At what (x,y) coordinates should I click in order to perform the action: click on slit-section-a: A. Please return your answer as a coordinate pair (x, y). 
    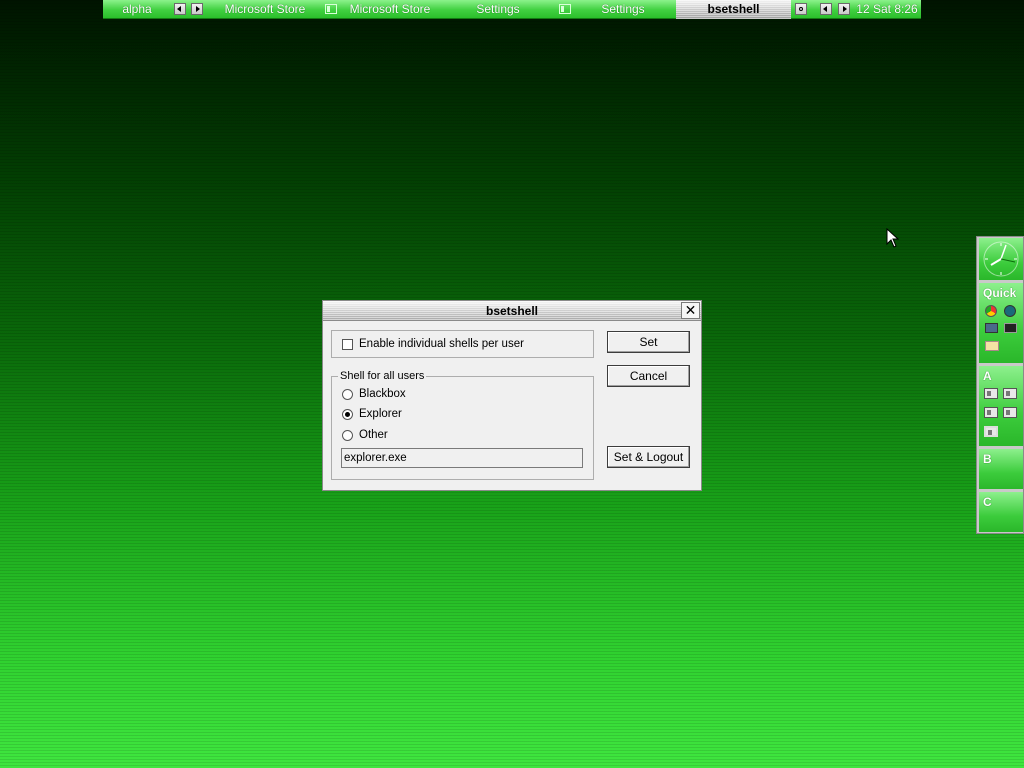
    Looking at the image, I should click on (1001, 406).